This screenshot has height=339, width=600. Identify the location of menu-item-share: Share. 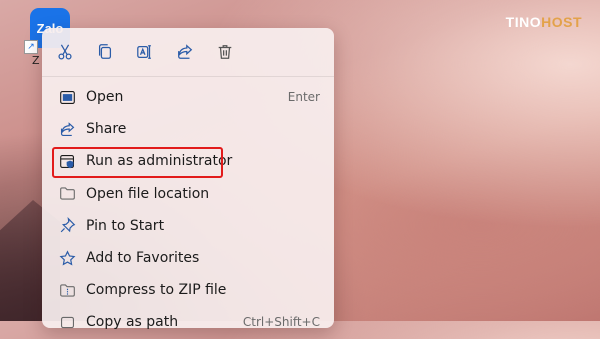
(188, 129).